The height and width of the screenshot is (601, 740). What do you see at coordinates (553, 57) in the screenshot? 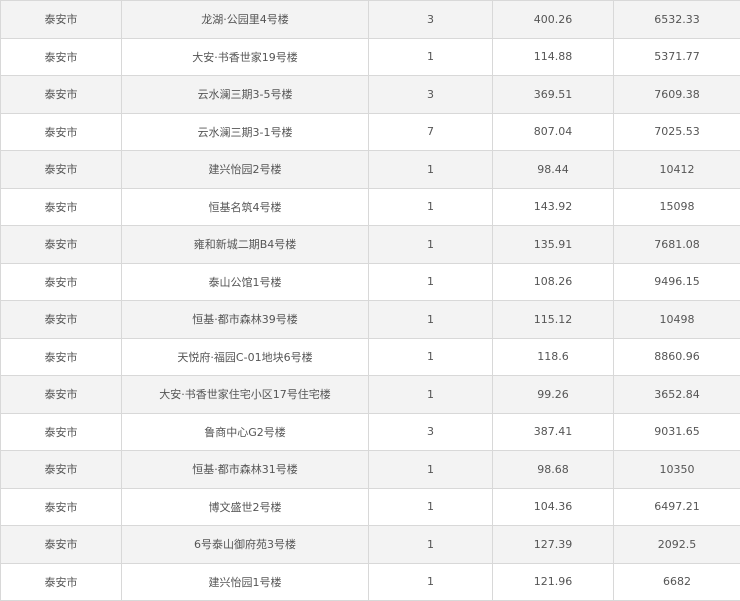
I see `area-cell: 114.88` at bounding box center [553, 57].